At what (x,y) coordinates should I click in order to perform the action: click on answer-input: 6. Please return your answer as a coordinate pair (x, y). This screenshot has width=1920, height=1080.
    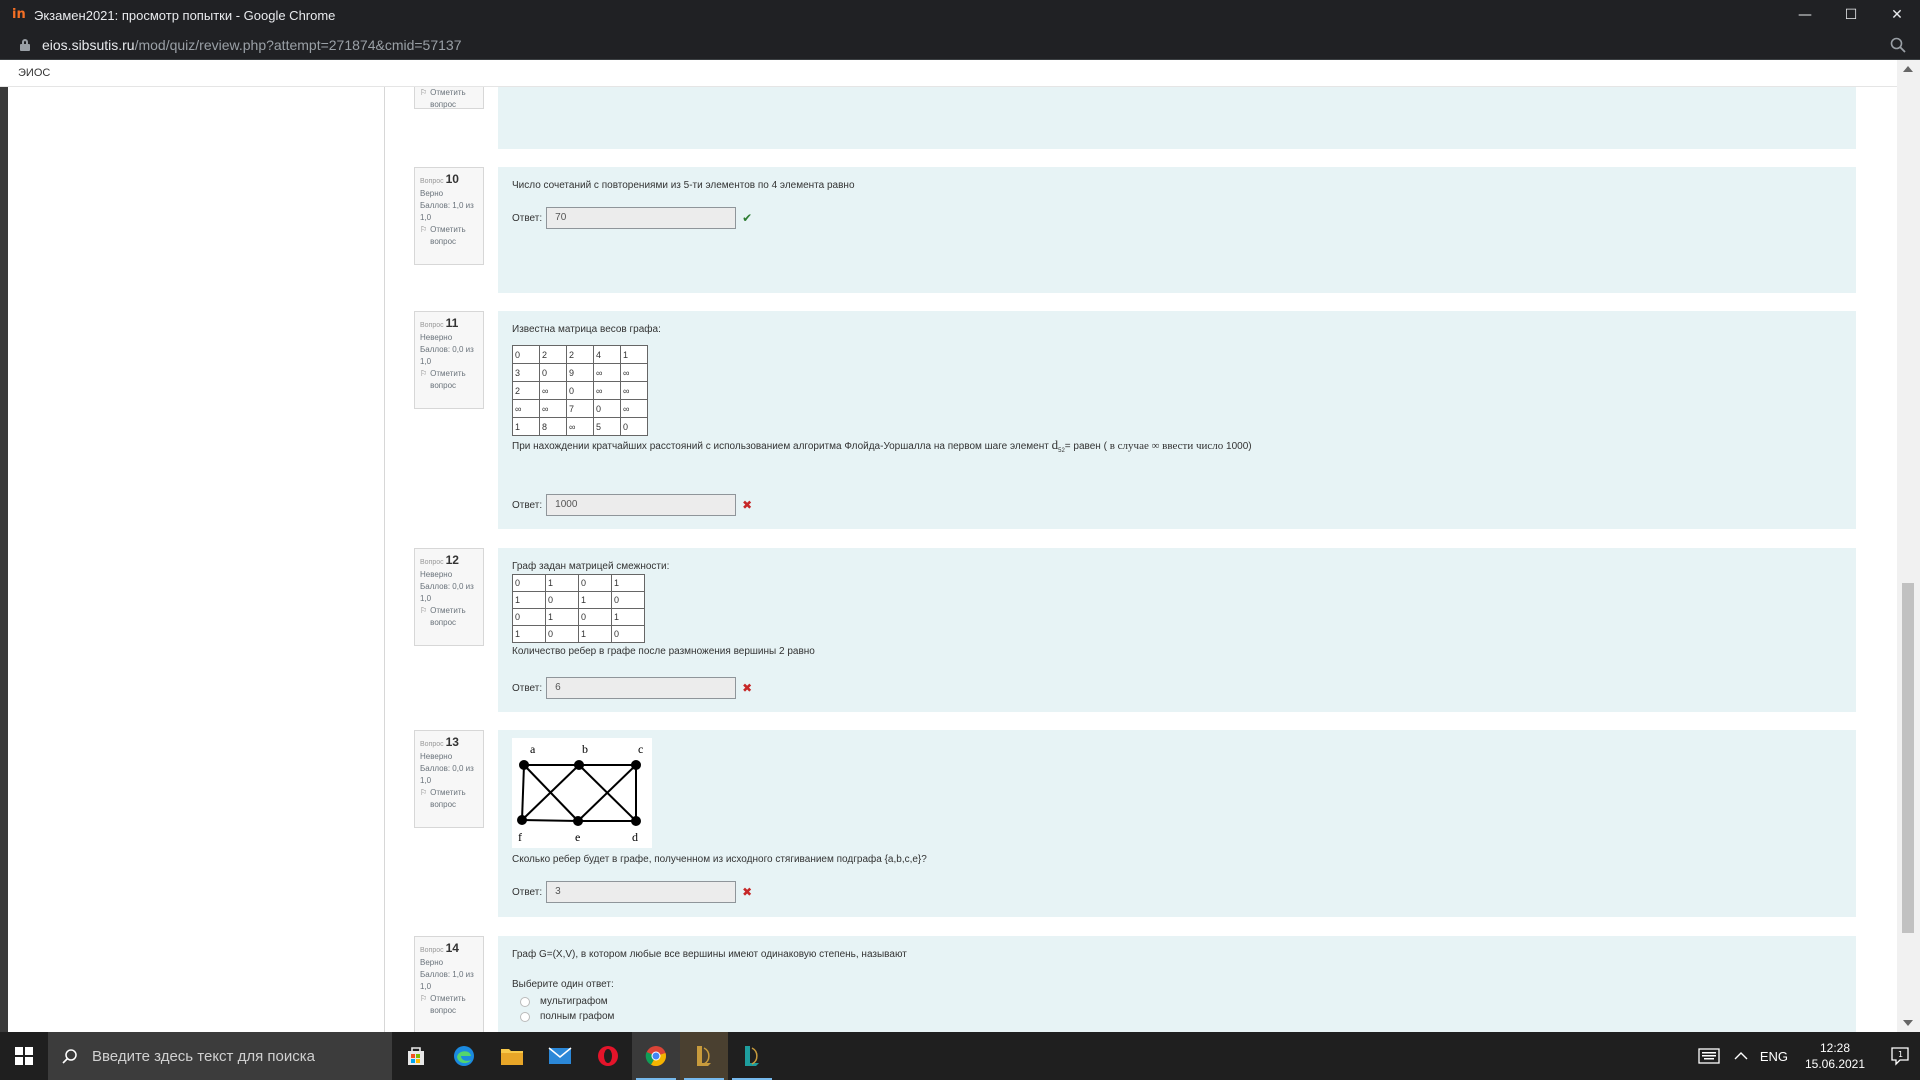
    Looking at the image, I should click on (641, 688).